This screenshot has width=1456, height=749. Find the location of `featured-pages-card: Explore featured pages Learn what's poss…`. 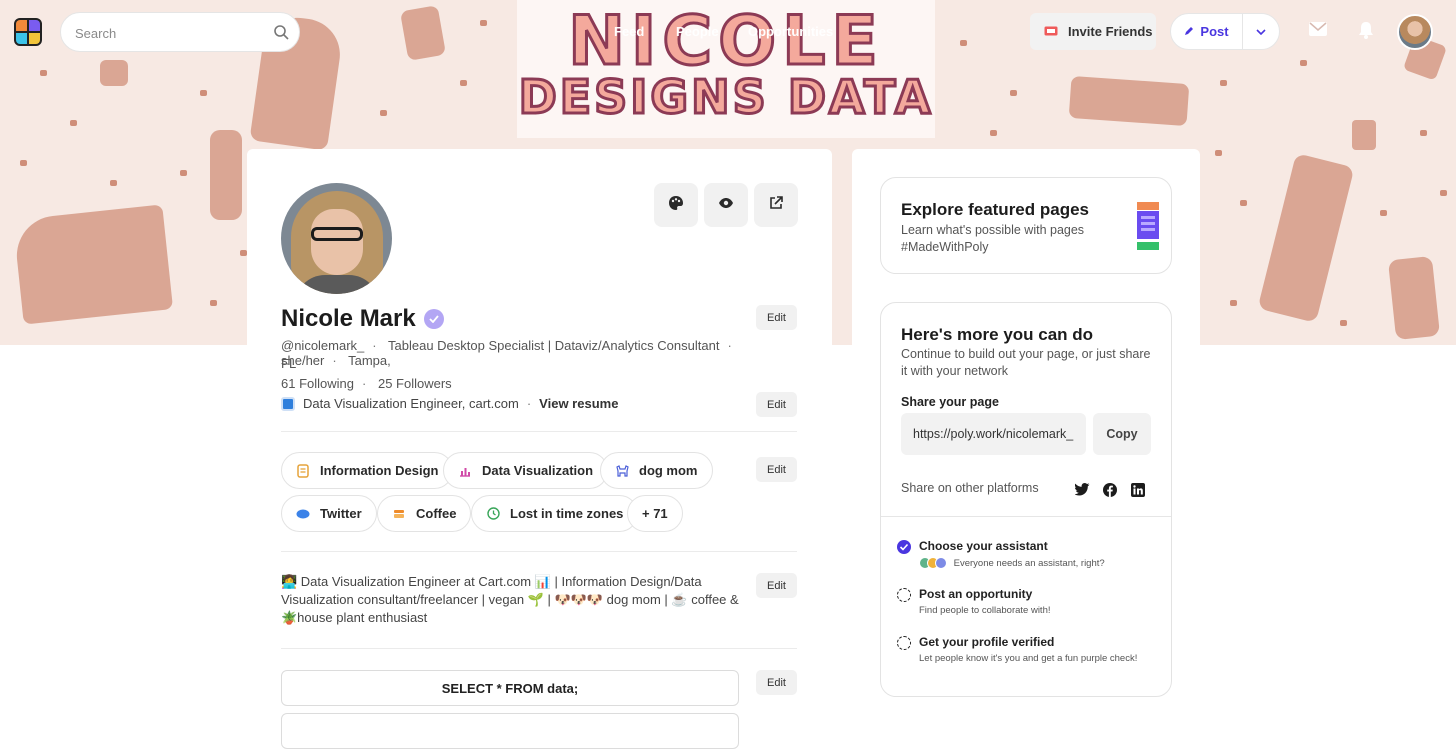

featured-pages-card: Explore featured pages Learn what's poss… is located at coordinates (1026, 225).